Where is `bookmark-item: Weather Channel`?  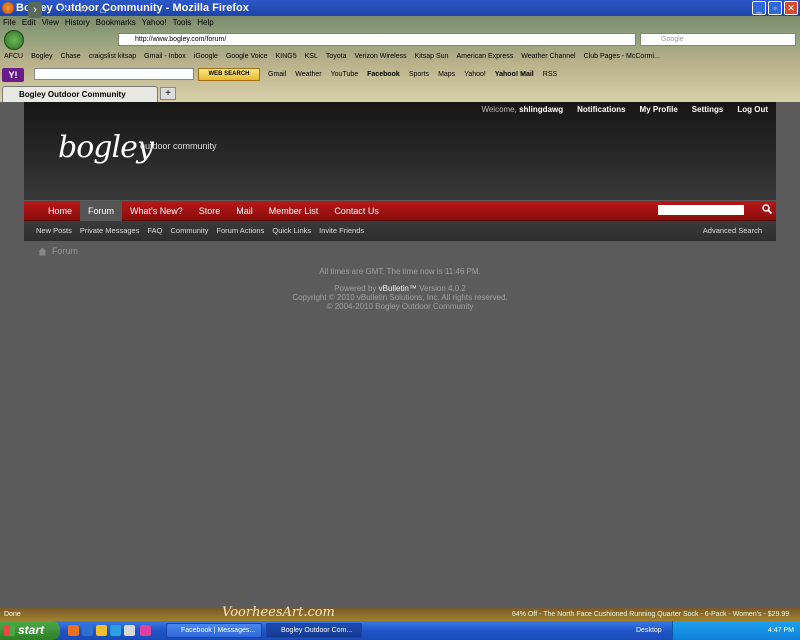 bookmark-item: Weather Channel is located at coordinates (548, 57).